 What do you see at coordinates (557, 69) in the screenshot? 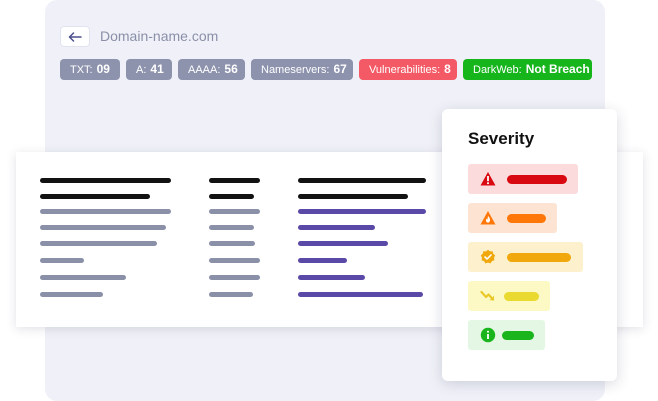
I see `chip-value: Not Breach` at bounding box center [557, 69].